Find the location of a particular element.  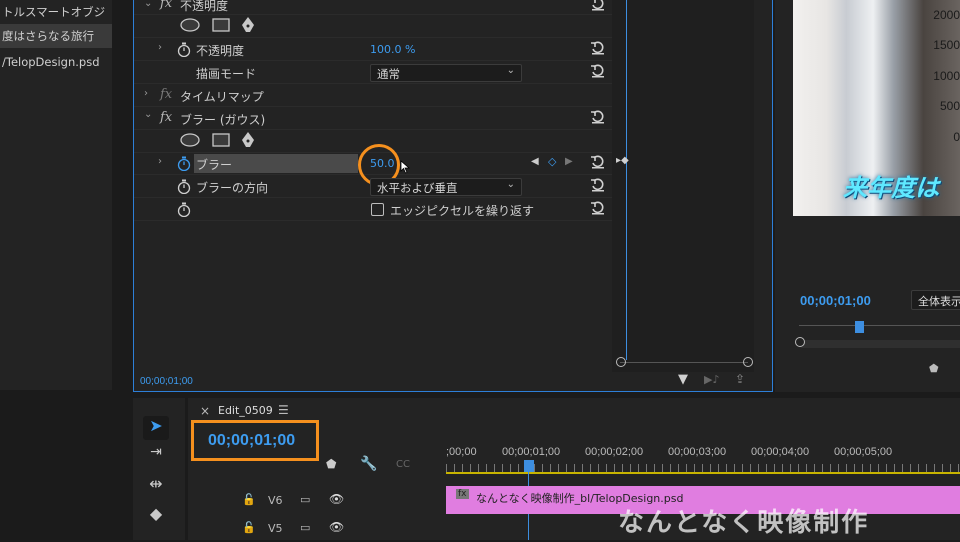

blur-header-row: ⌄ fx ブラー (ガウス) is located at coordinates (373, 118).